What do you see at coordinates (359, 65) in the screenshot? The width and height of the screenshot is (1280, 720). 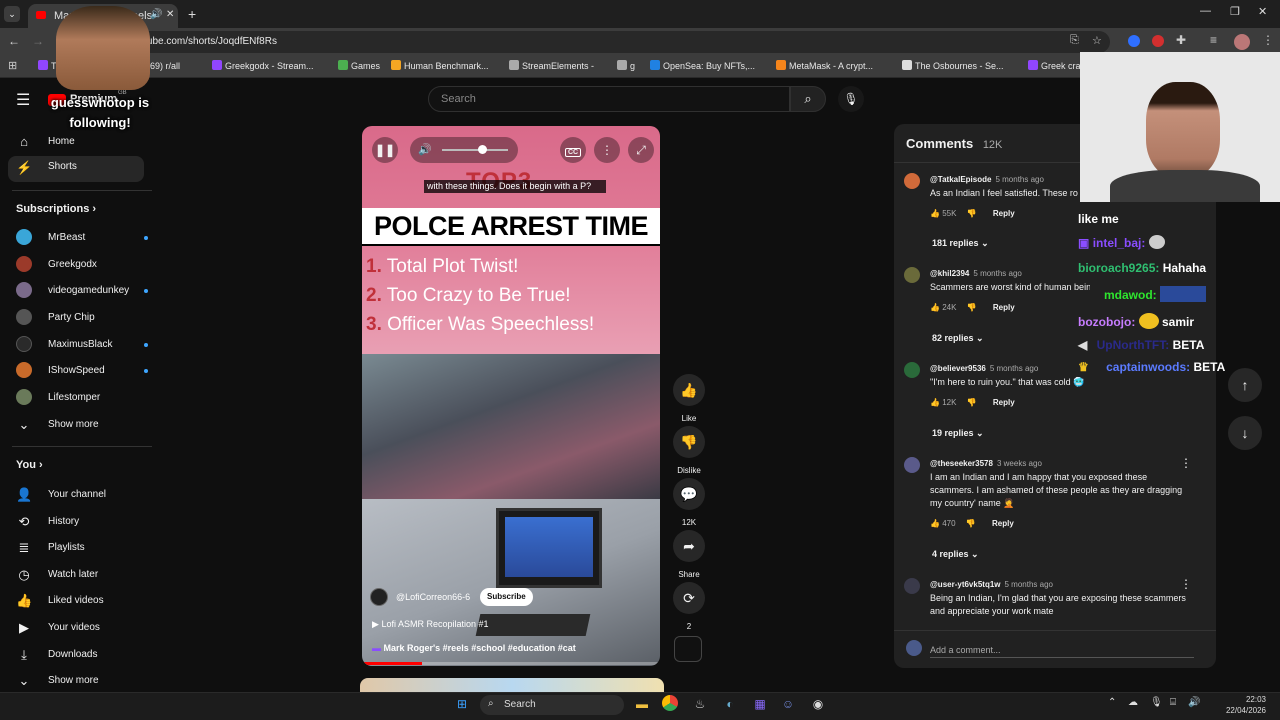 I see `bookmark-item: Games` at bounding box center [359, 65].